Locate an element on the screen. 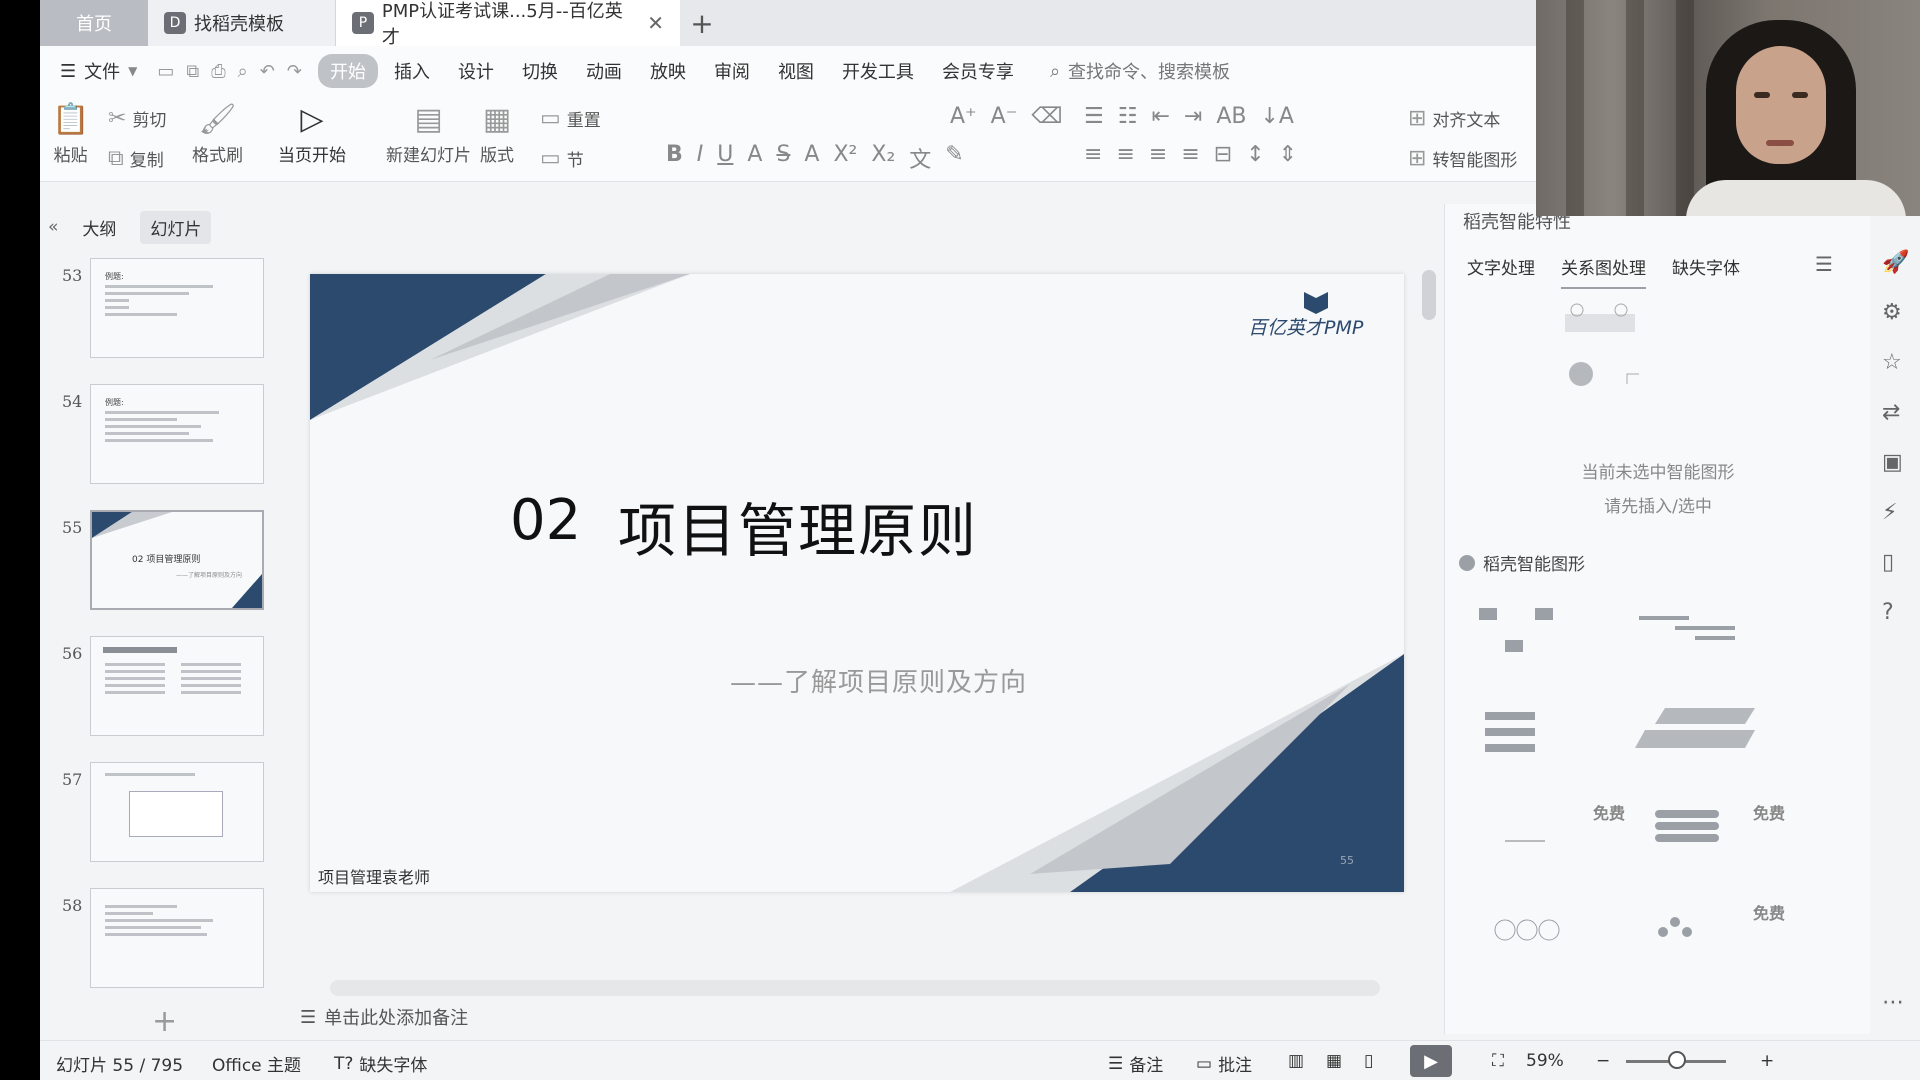  tab-text-processing: 文字处理 is located at coordinates (1501, 271).